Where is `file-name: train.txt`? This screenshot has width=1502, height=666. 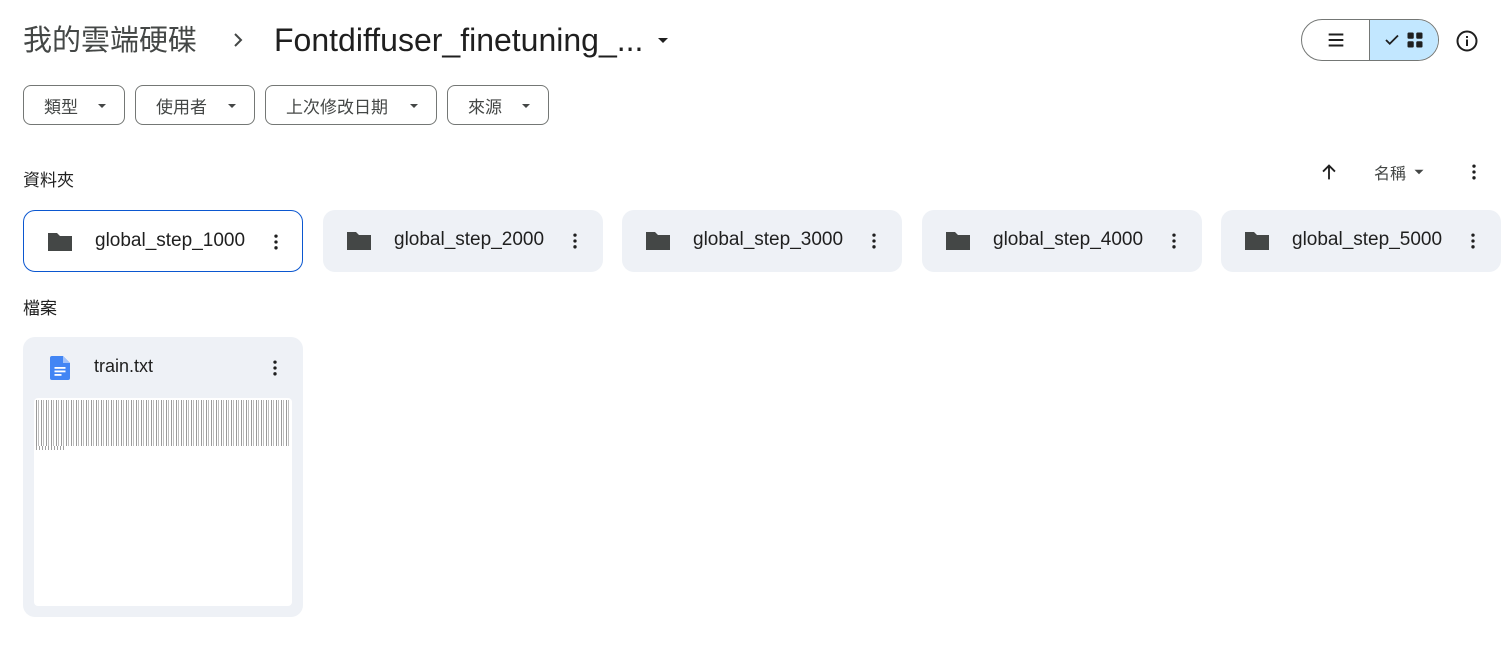
file-name: train.txt is located at coordinates (124, 366).